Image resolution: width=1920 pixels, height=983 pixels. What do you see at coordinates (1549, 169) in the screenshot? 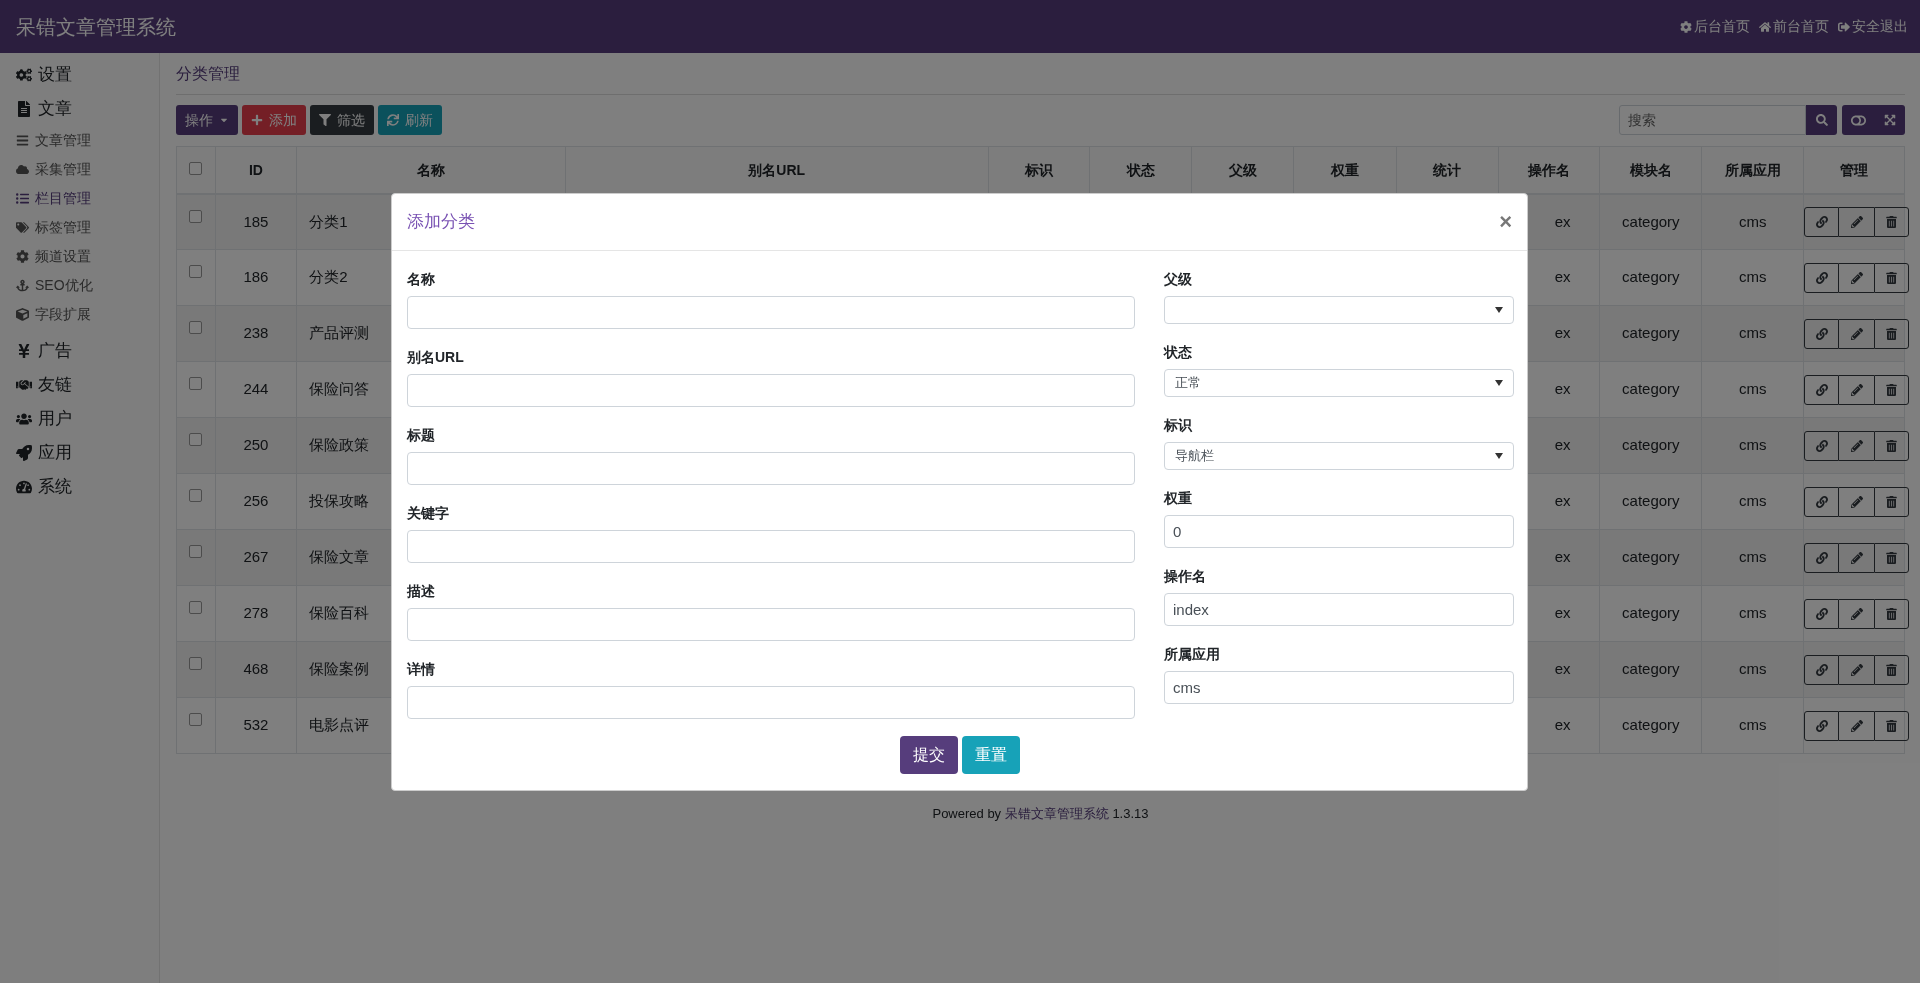
I see `column-header: 操作名` at bounding box center [1549, 169].